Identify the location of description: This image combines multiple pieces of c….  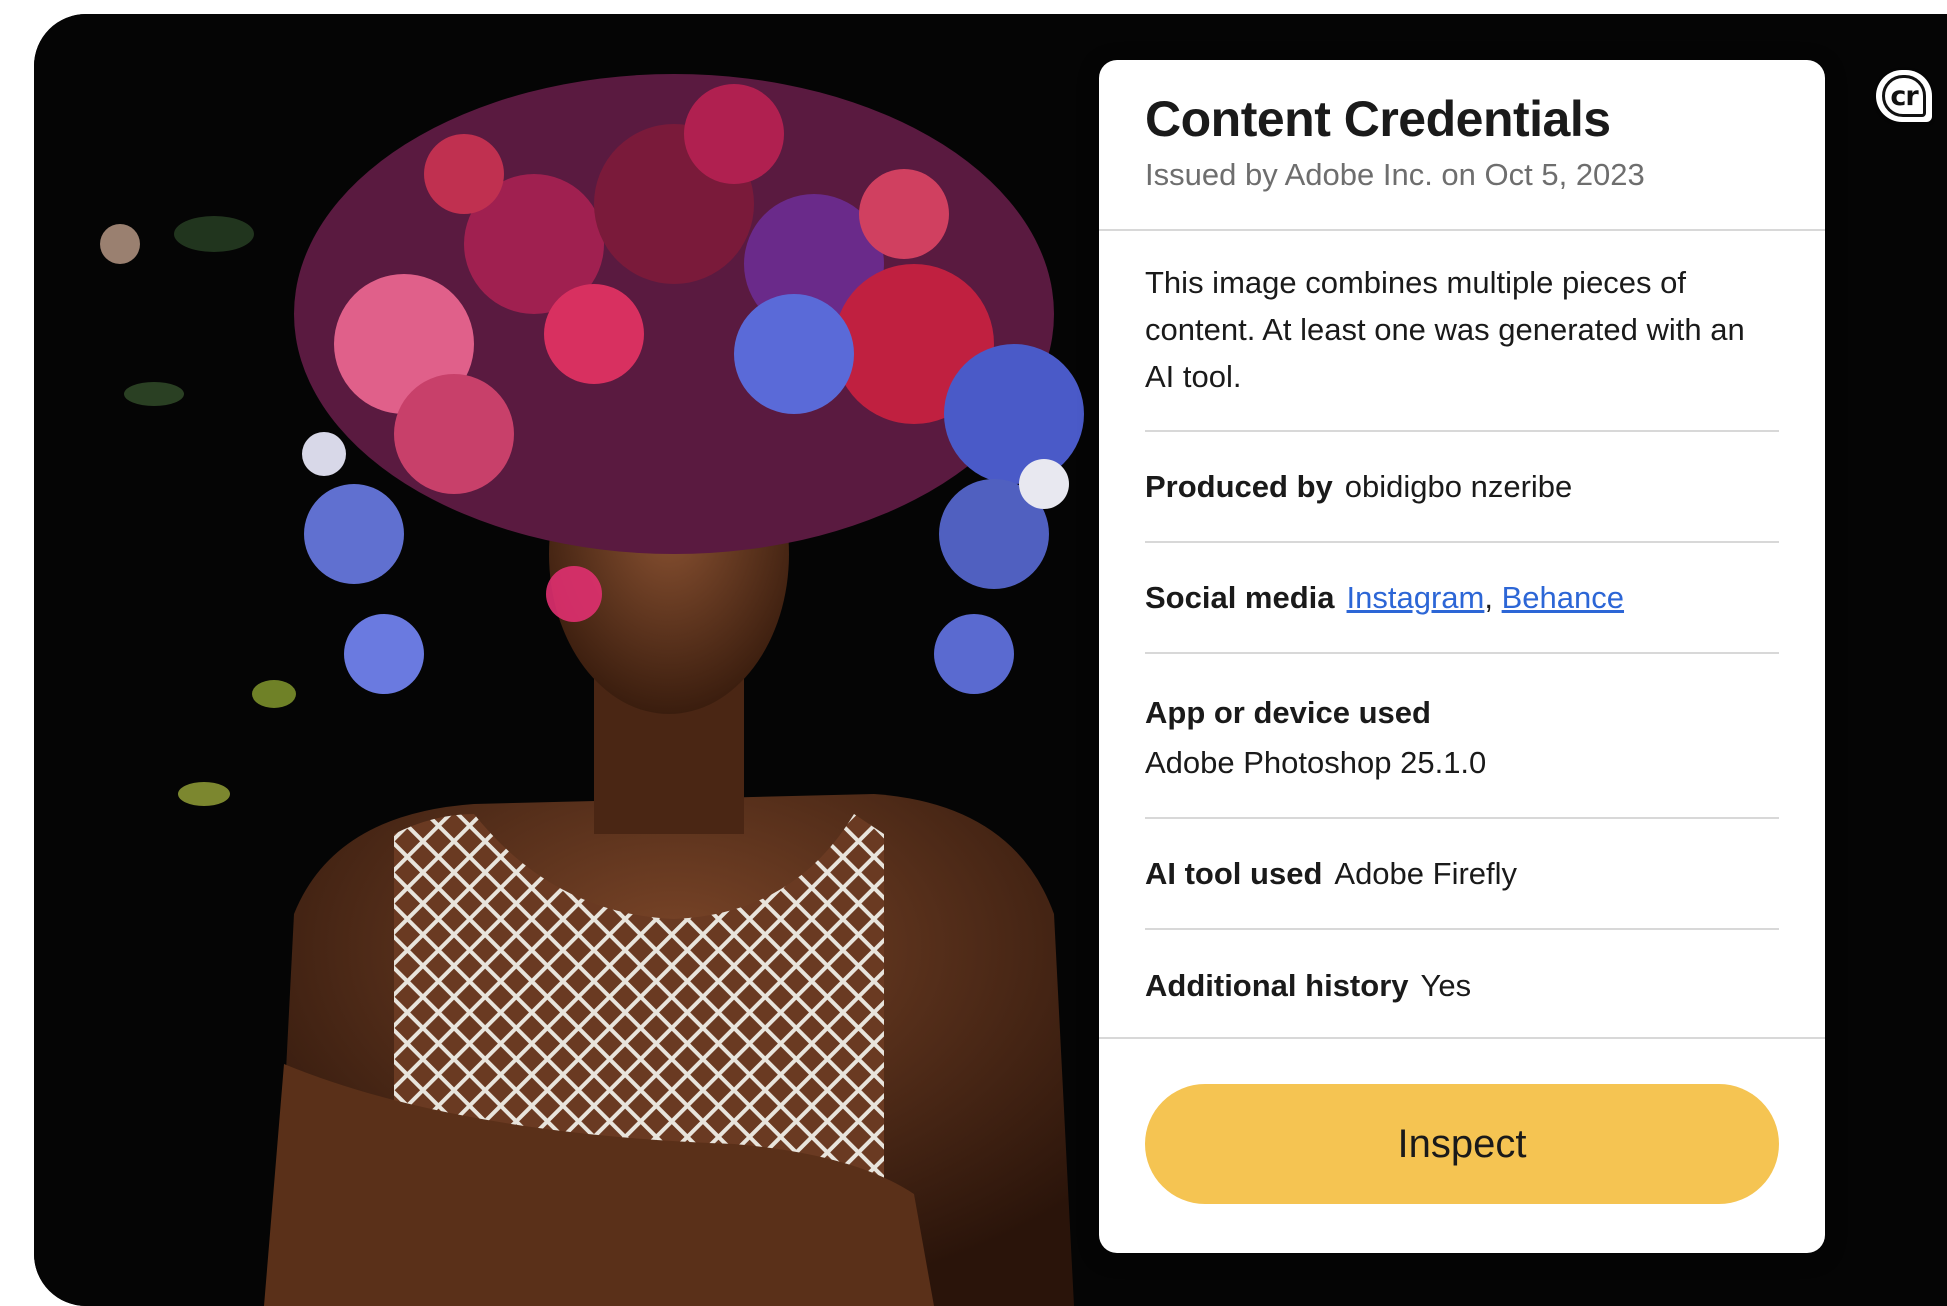
(1462, 331).